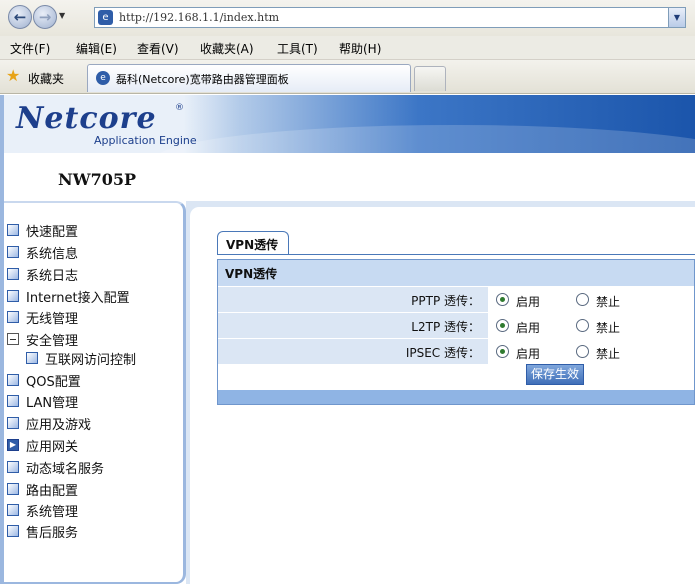 This screenshot has height=584, width=695. What do you see at coordinates (62, 15) in the screenshot?
I see `history-dropdown-icon: ▼` at bounding box center [62, 15].